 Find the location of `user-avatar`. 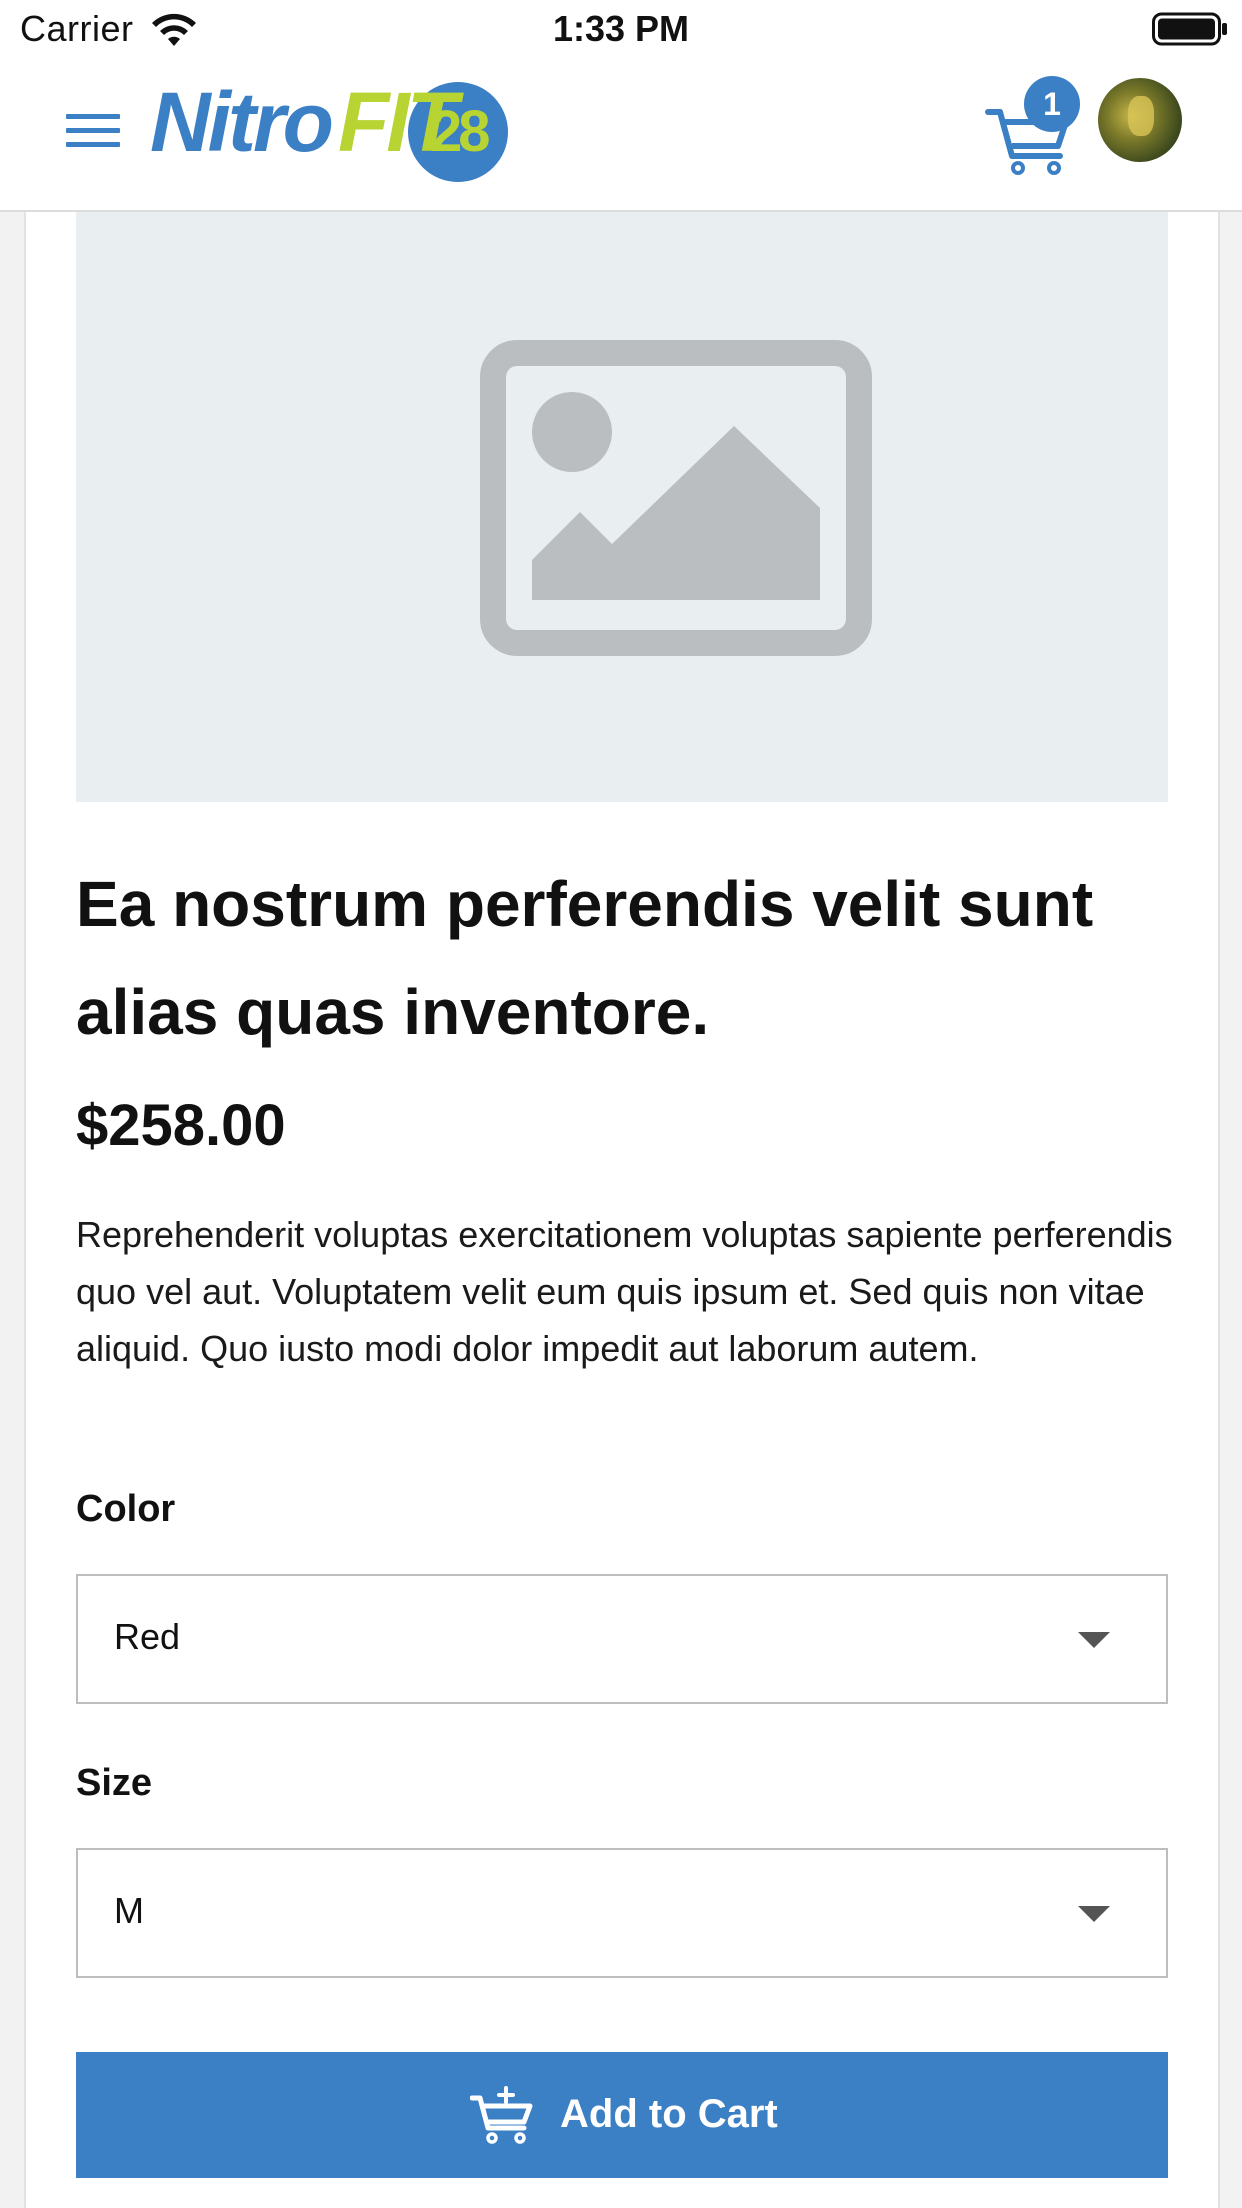

user-avatar is located at coordinates (1140, 120).